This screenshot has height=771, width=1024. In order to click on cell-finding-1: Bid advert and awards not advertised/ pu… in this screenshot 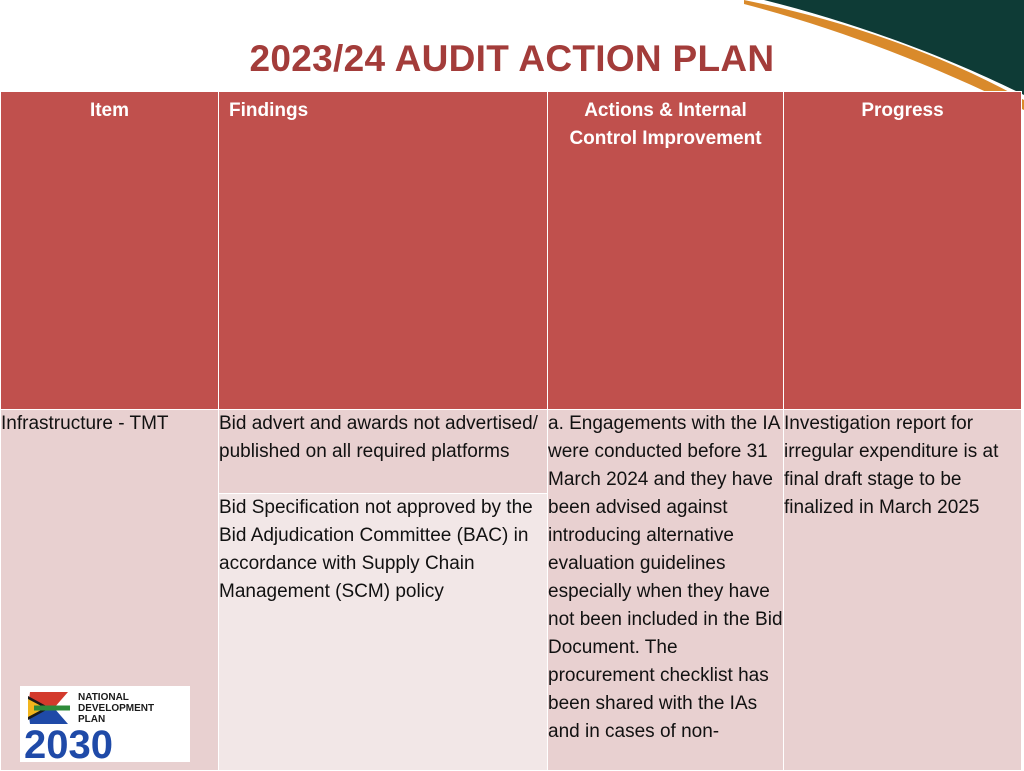, I will do `click(383, 451)`.